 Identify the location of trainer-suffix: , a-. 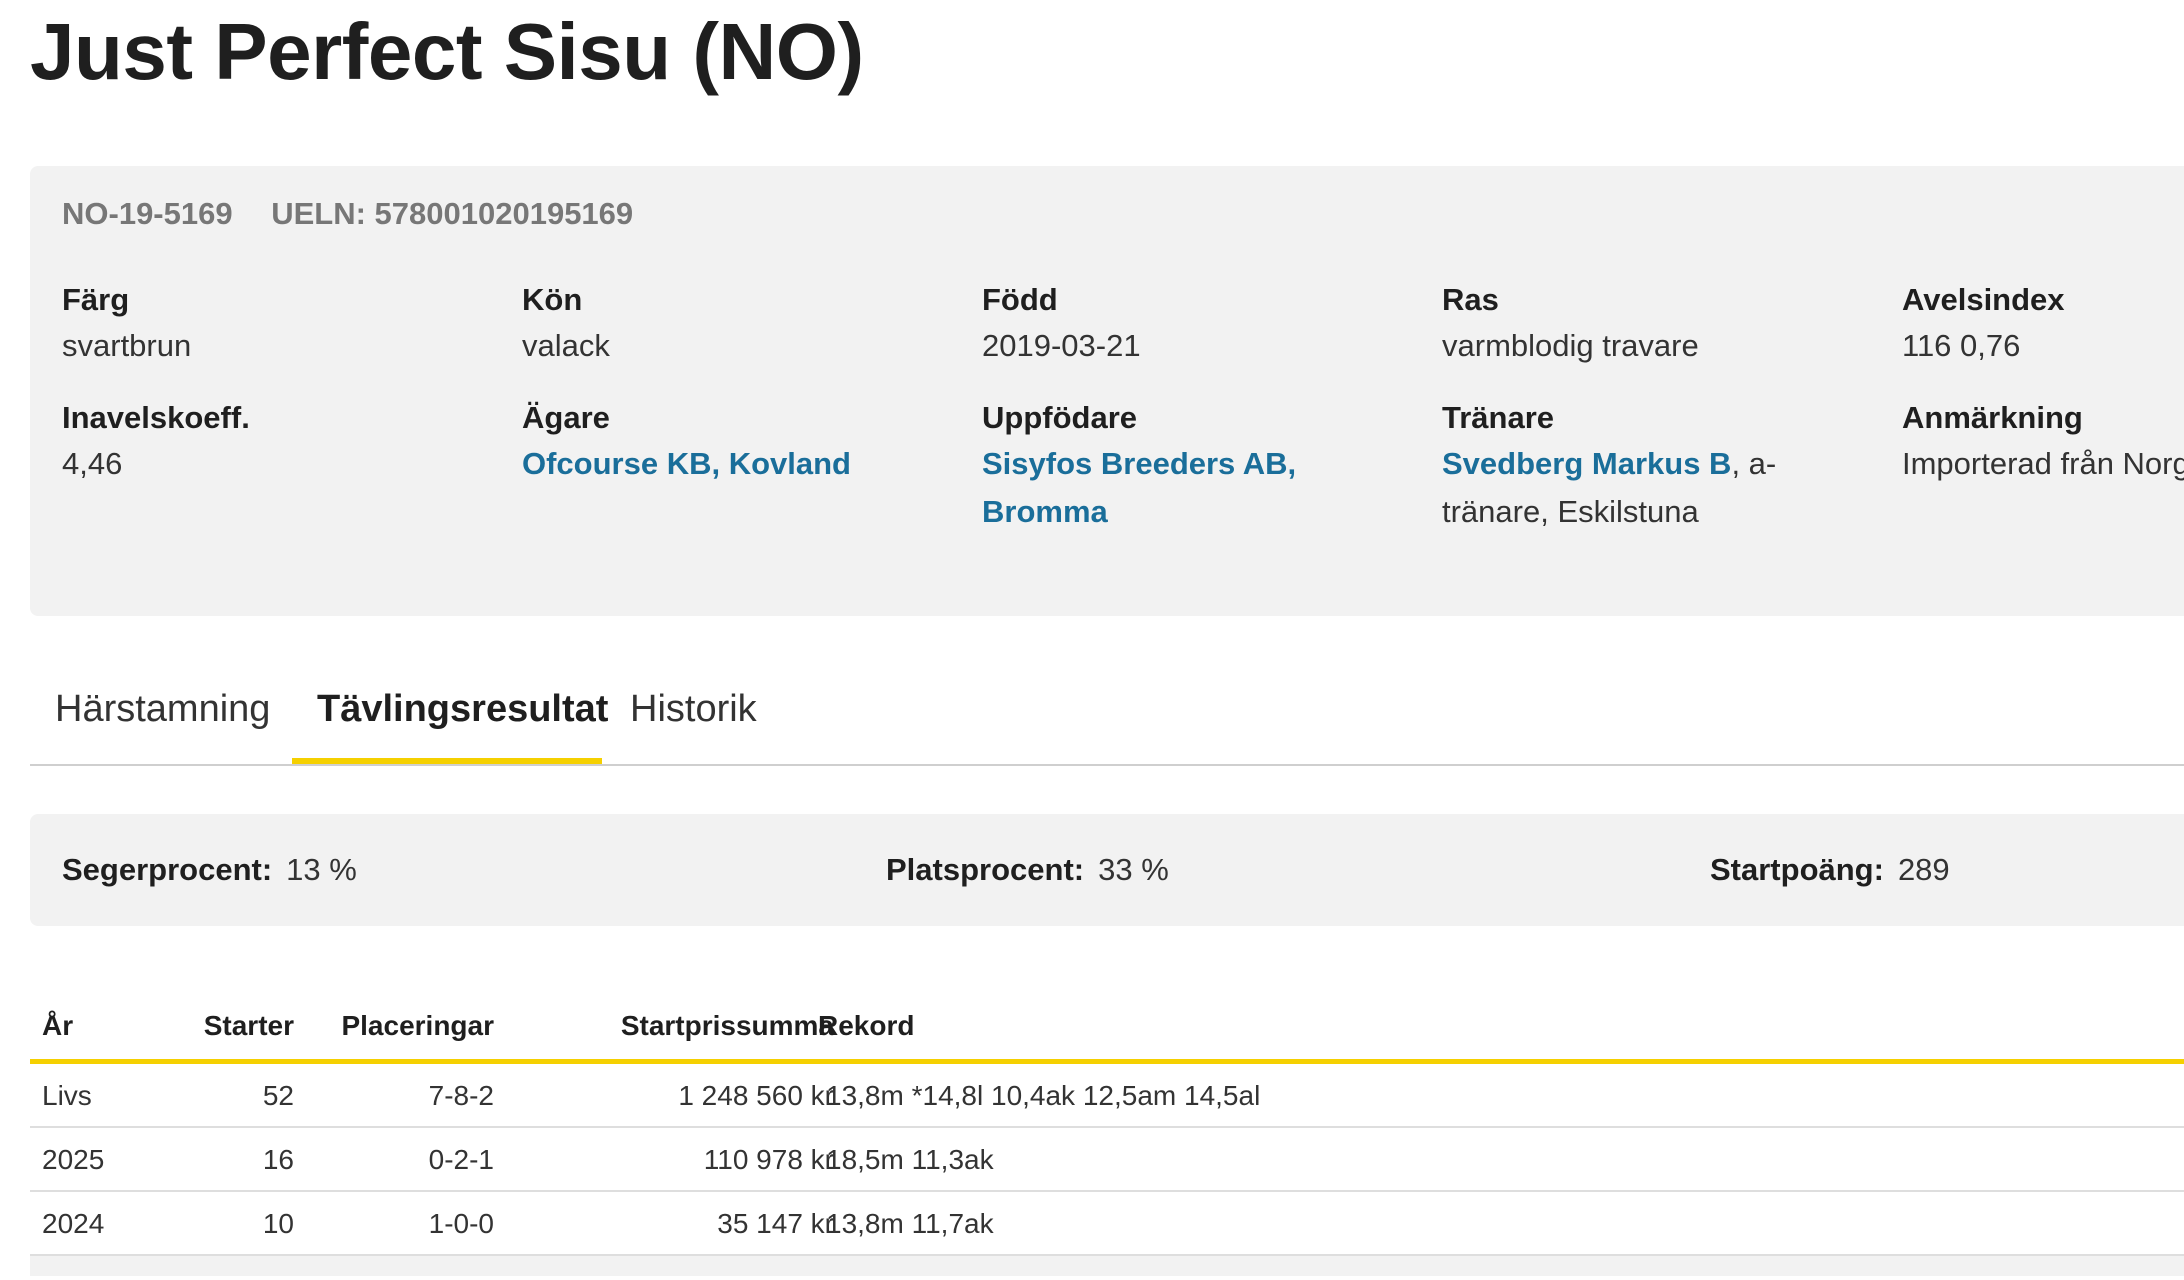
(1754, 463).